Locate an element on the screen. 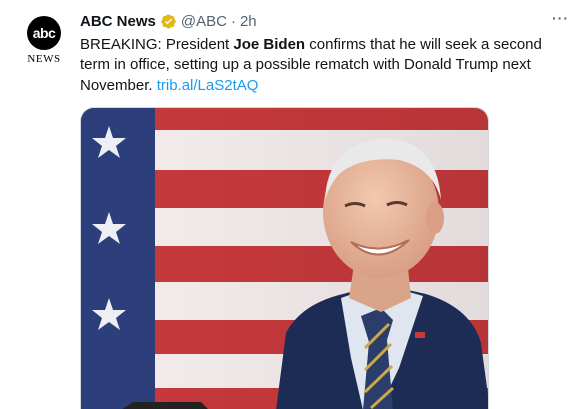 This screenshot has width=583, height=409. avatar-logo: abc is located at coordinates (44, 33).